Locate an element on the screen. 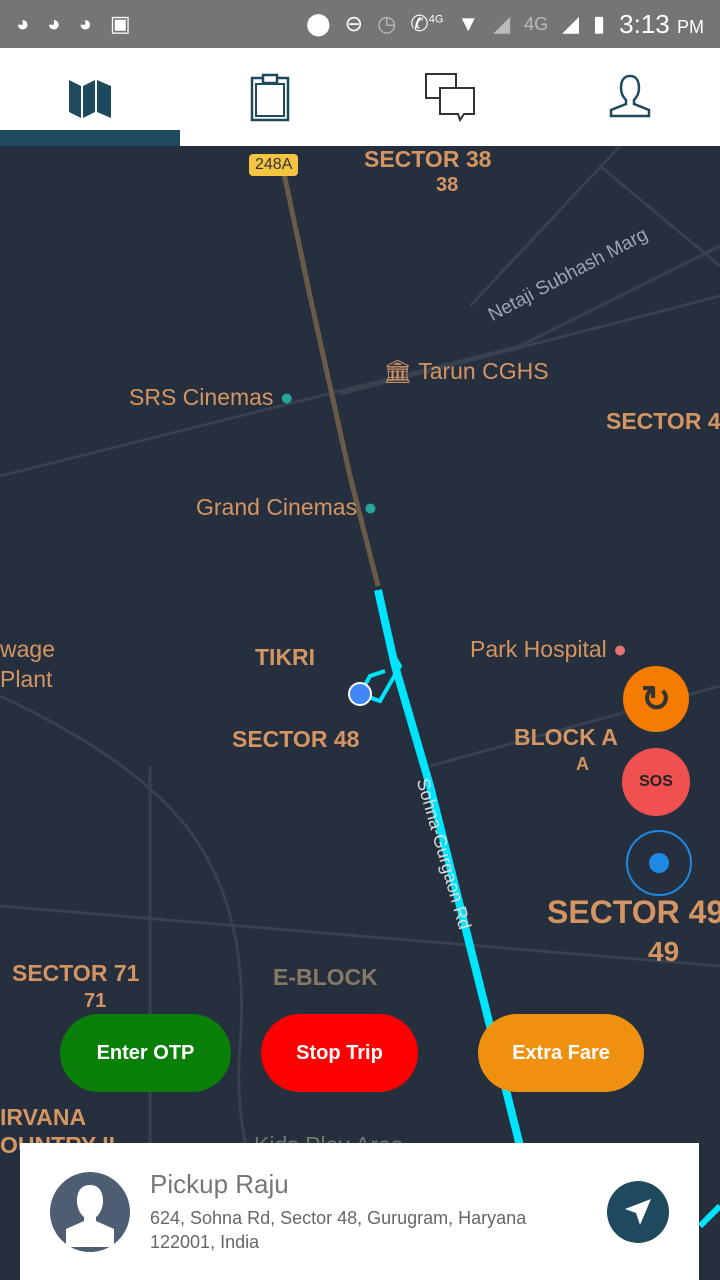 The image size is (720, 1280). pickup-title: Pickup Raju is located at coordinates (219, 1184).